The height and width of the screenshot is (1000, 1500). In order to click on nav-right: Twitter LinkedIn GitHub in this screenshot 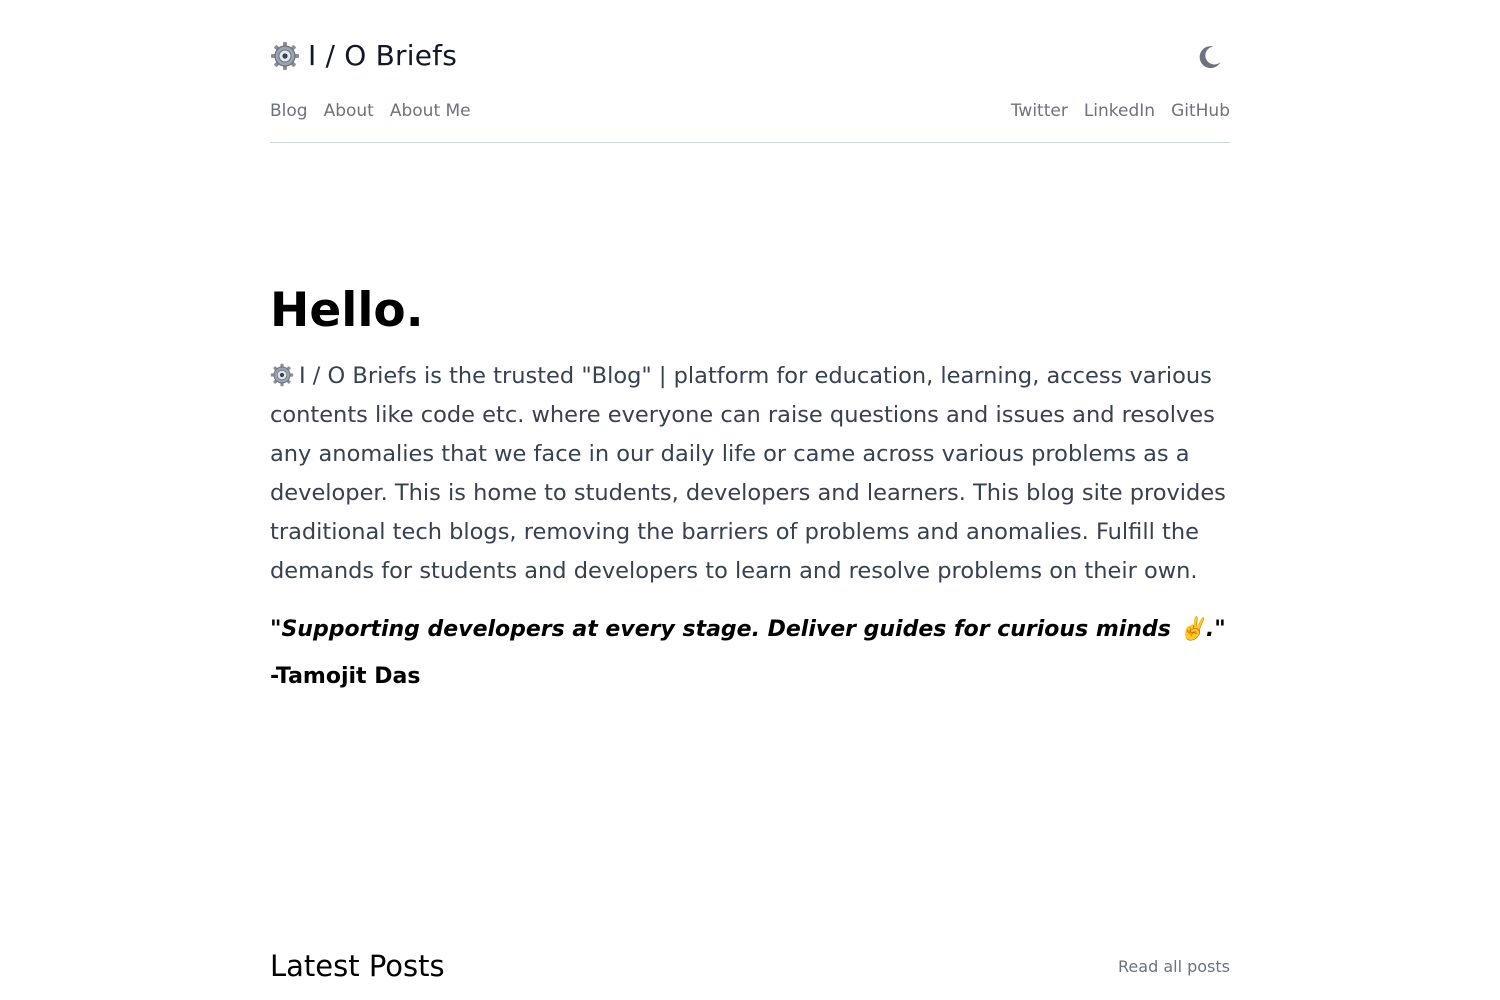, I will do `click(1120, 111)`.